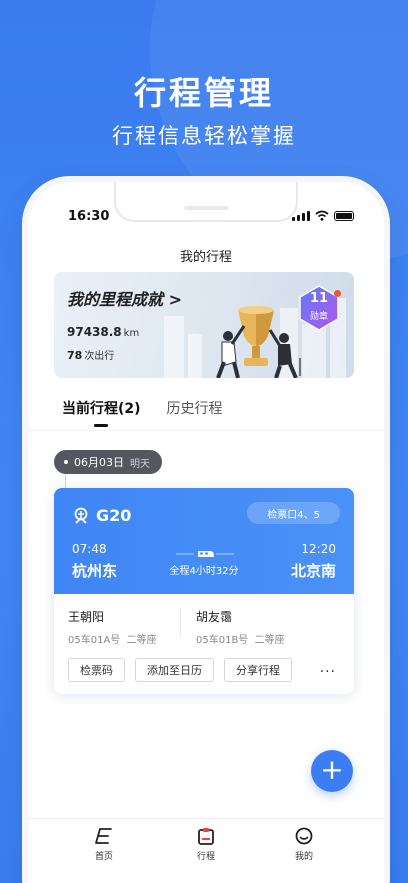 The image size is (408, 883). What do you see at coordinates (303, 857) in the screenshot?
I see `tab-profile-label: 我的` at bounding box center [303, 857].